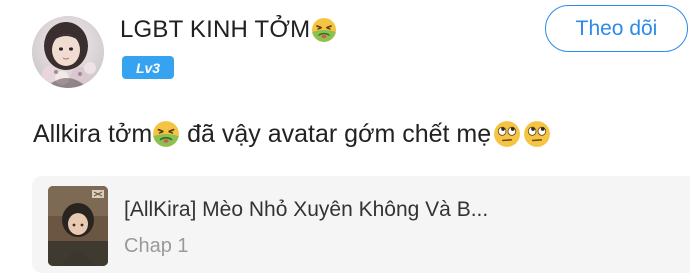 Image resolution: width=690 pixels, height=273 pixels. Describe the element at coordinates (93, 133) in the screenshot. I see `comment-text-part-1: Allkira tởm` at that location.